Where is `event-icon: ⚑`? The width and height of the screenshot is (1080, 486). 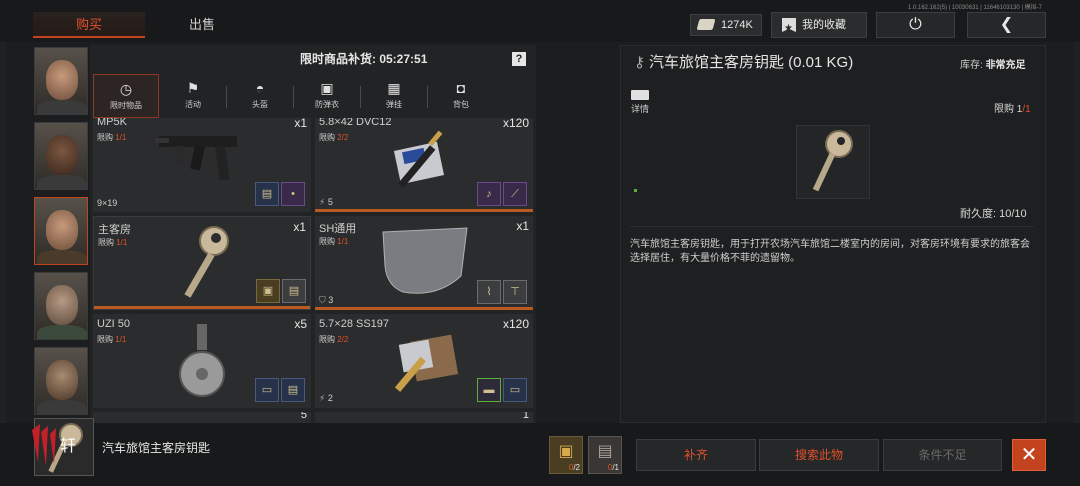
event-icon: ⚑ is located at coordinates (193, 88).